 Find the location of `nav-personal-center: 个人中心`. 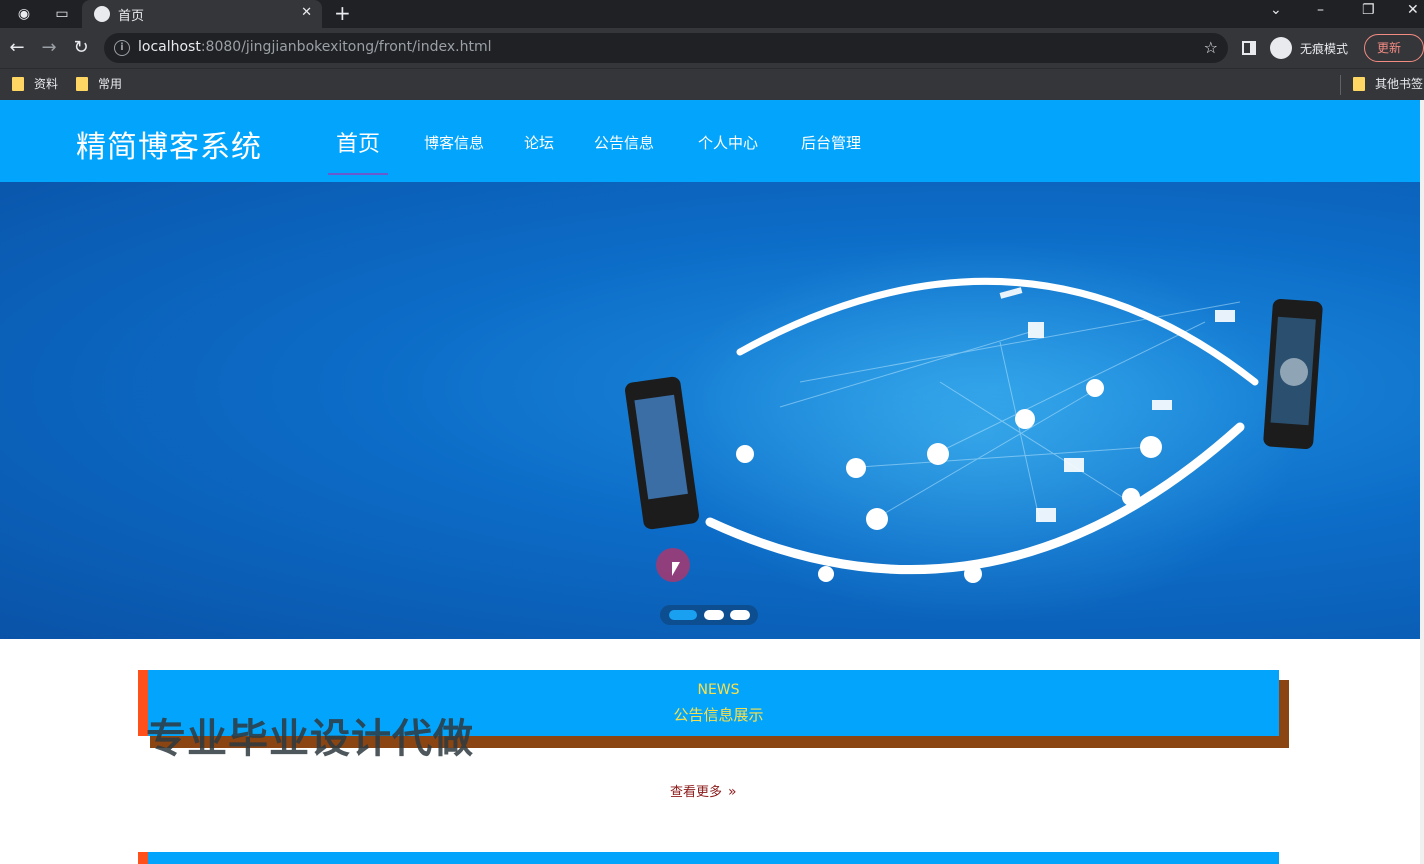

nav-personal-center: 个人中心 is located at coordinates (728, 142).